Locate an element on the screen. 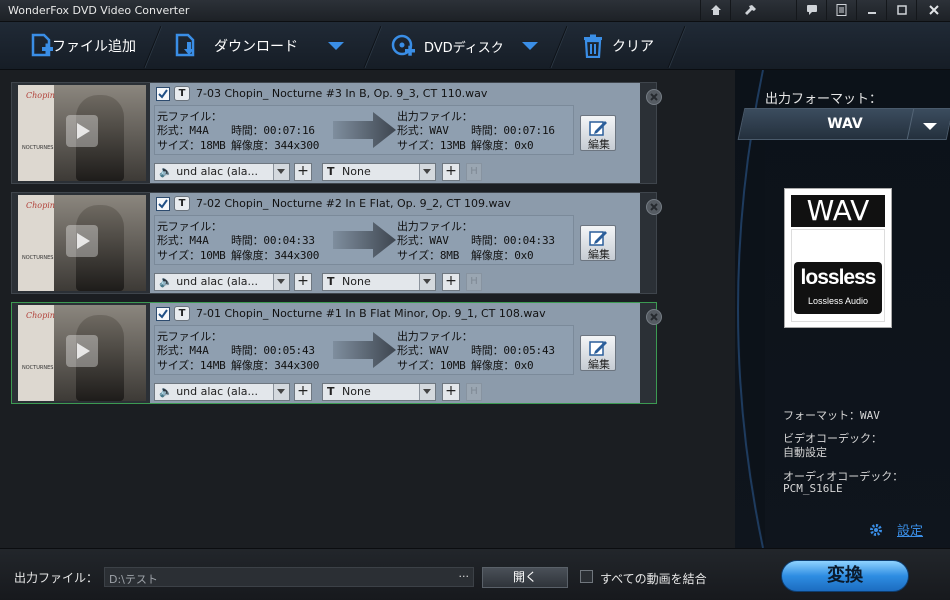  add-file-button: ファイル追加 is located at coordinates (83, 46).